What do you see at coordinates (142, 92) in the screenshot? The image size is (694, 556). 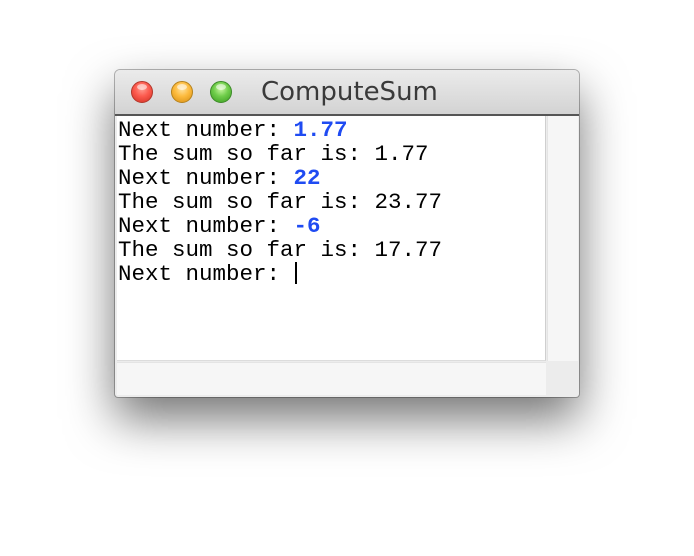 I see `close-window-button` at bounding box center [142, 92].